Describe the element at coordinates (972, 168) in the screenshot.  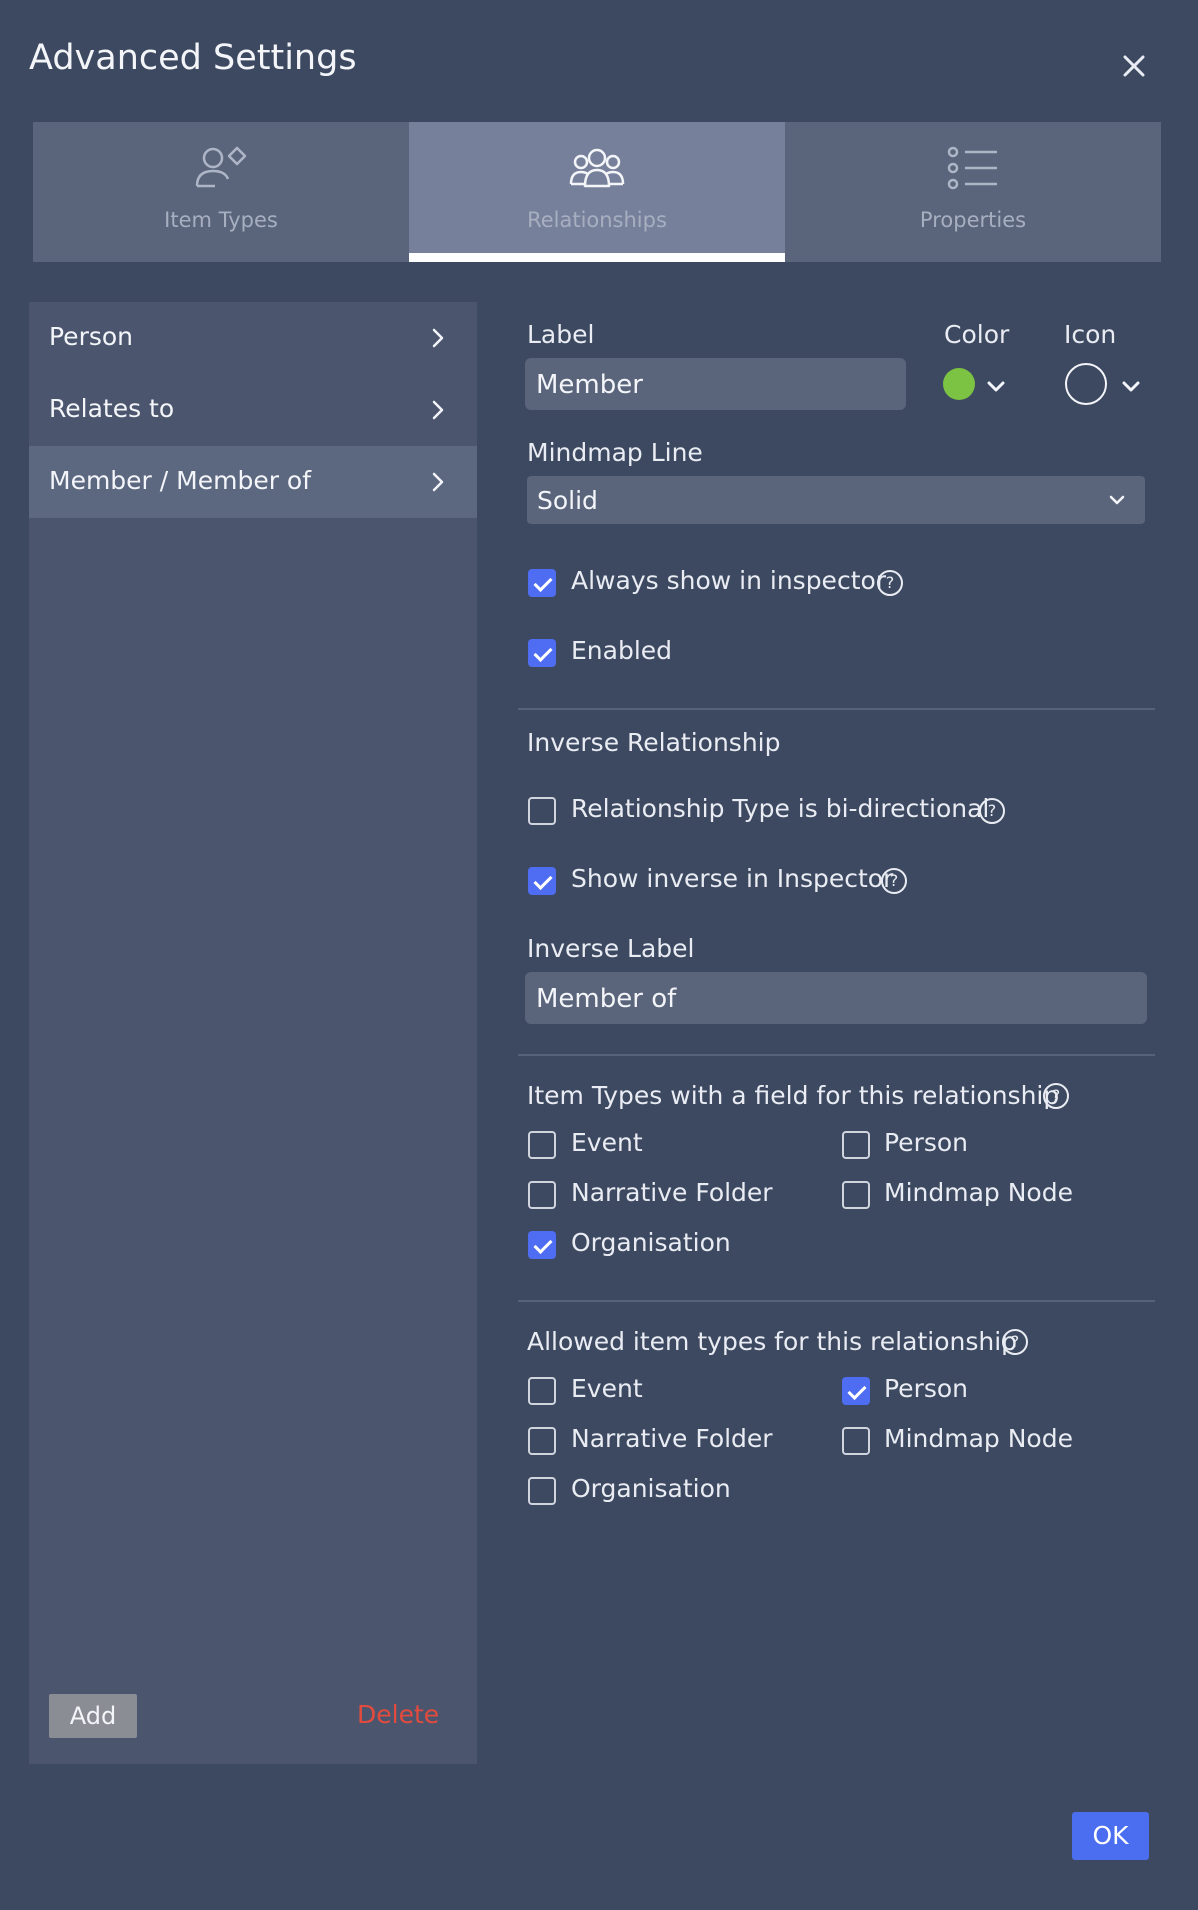
I see `list-icon` at that location.